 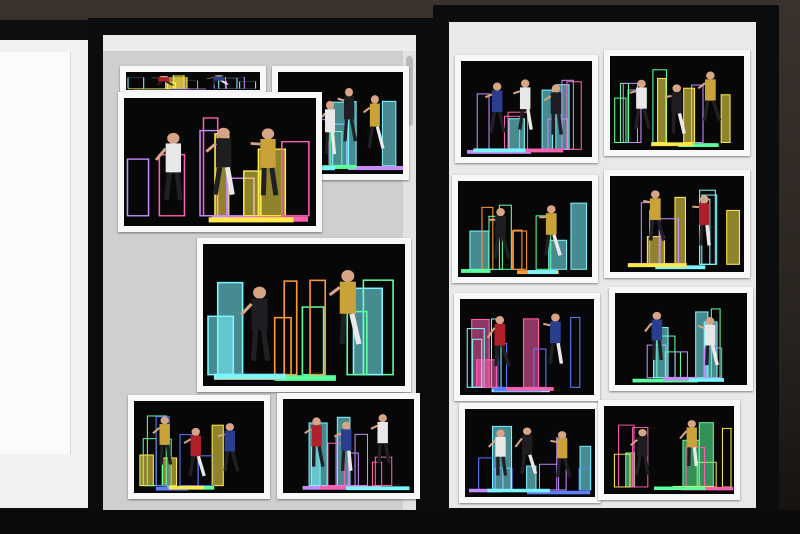 What do you see at coordinates (35, 253) in the screenshot?
I see `left-document-page` at bounding box center [35, 253].